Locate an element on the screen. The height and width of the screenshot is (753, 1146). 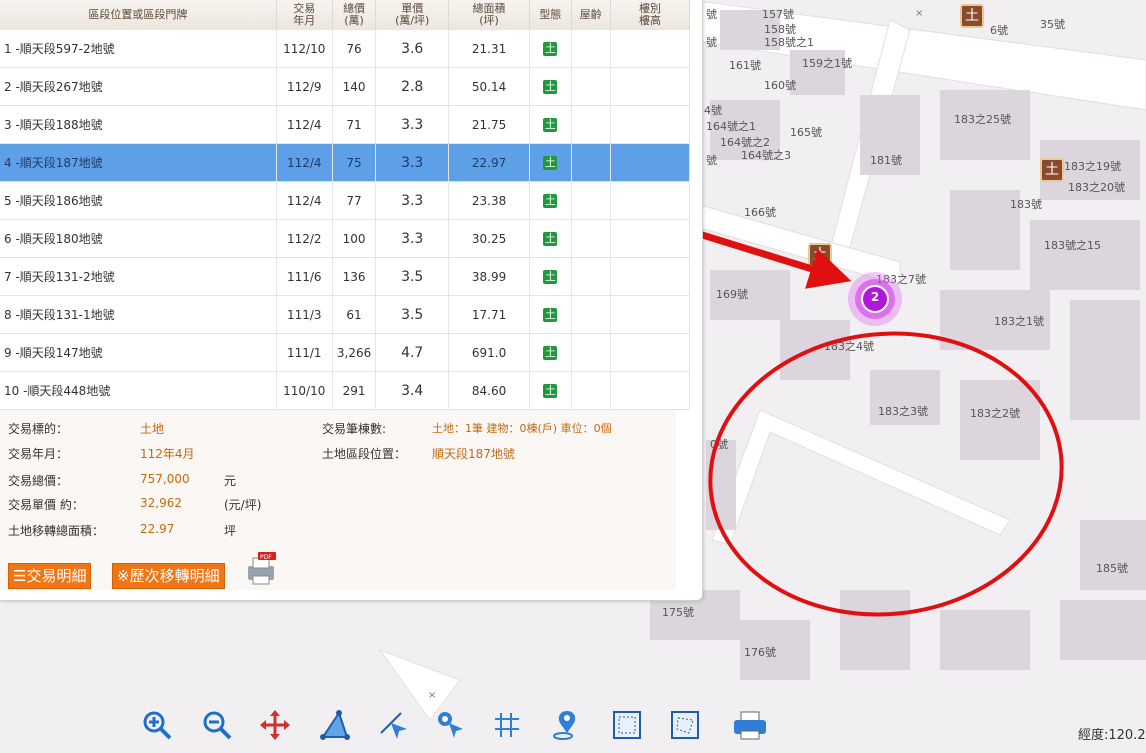
select-poly-icon is located at coordinates (685, 725).